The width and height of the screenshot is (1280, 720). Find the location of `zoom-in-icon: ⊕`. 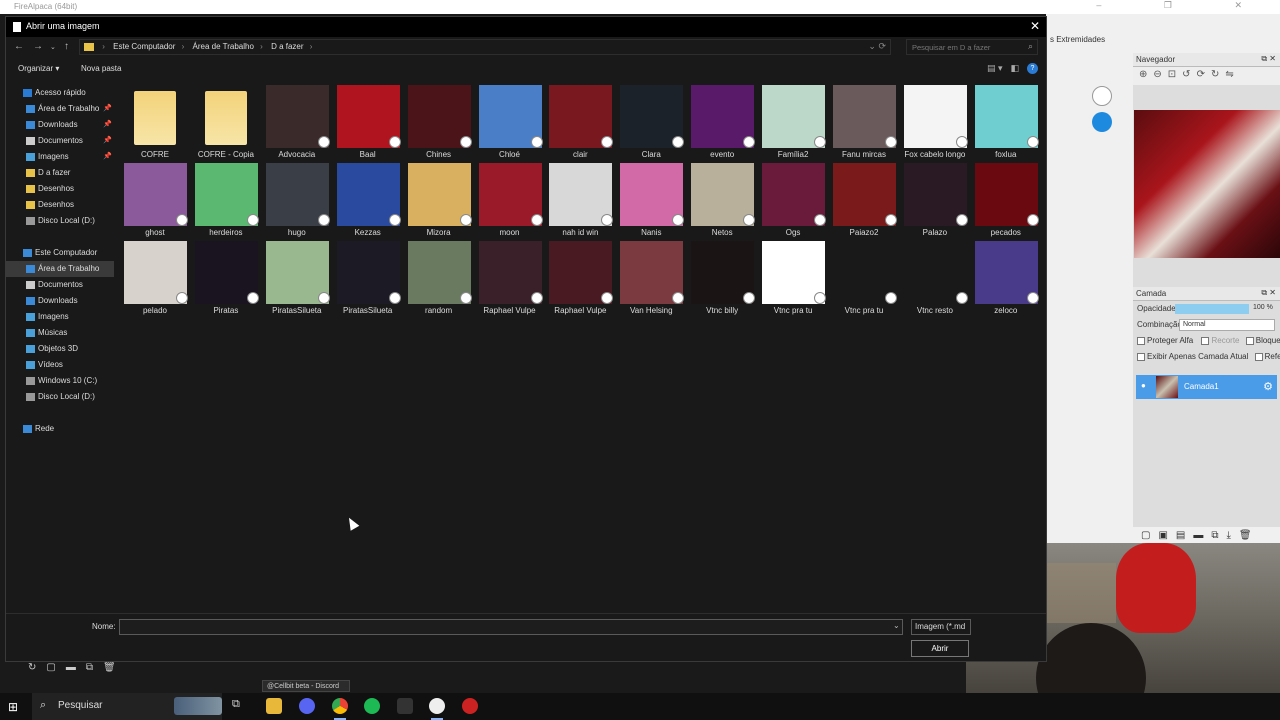

zoom-in-icon: ⊕ is located at coordinates (1143, 76).